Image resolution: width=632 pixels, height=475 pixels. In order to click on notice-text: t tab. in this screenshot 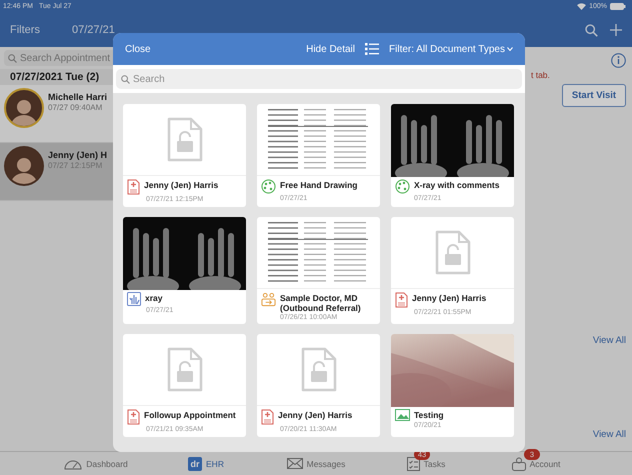, I will do `click(540, 75)`.